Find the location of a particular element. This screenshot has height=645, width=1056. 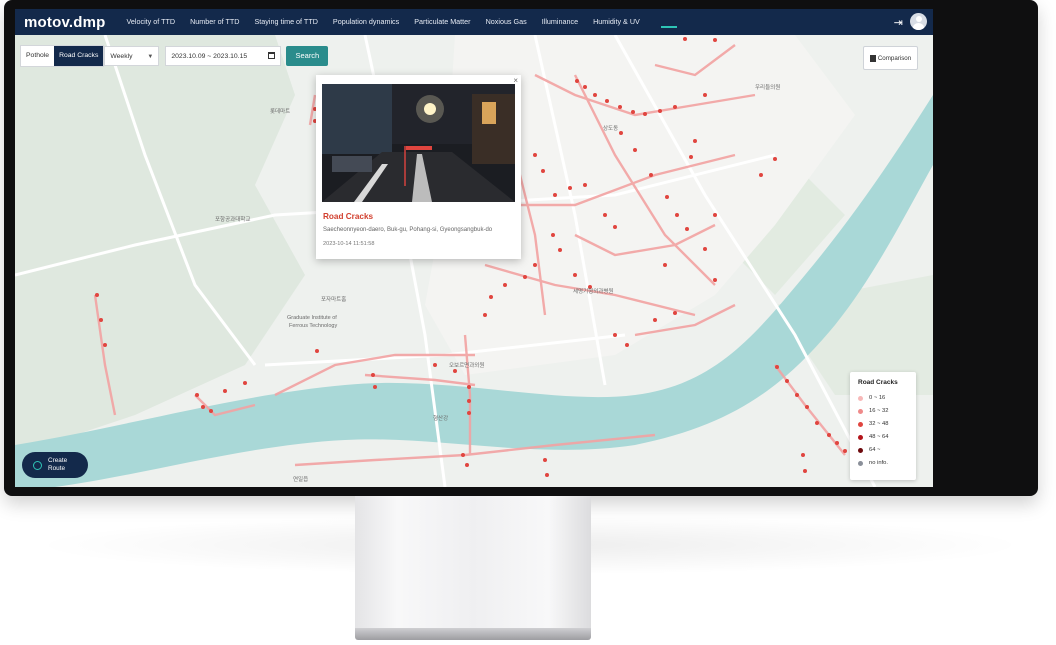

comparison-button: Comparison is located at coordinates (890, 58).